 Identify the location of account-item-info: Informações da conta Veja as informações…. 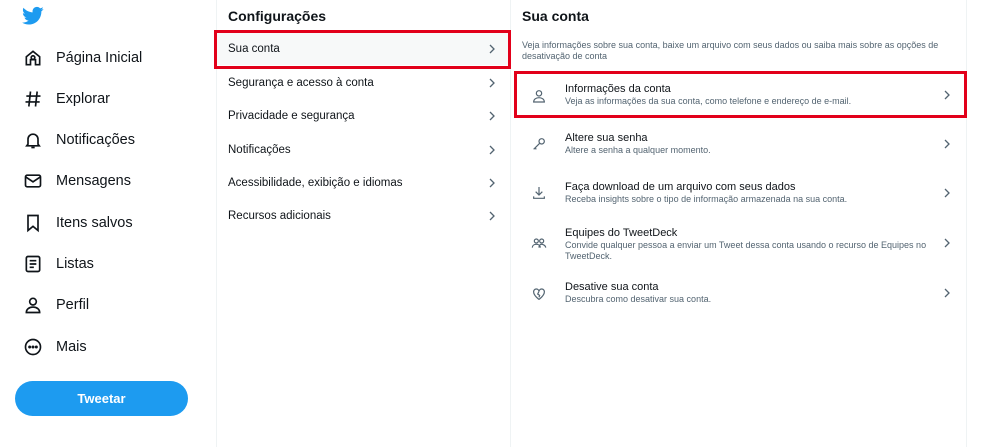
(738, 98).